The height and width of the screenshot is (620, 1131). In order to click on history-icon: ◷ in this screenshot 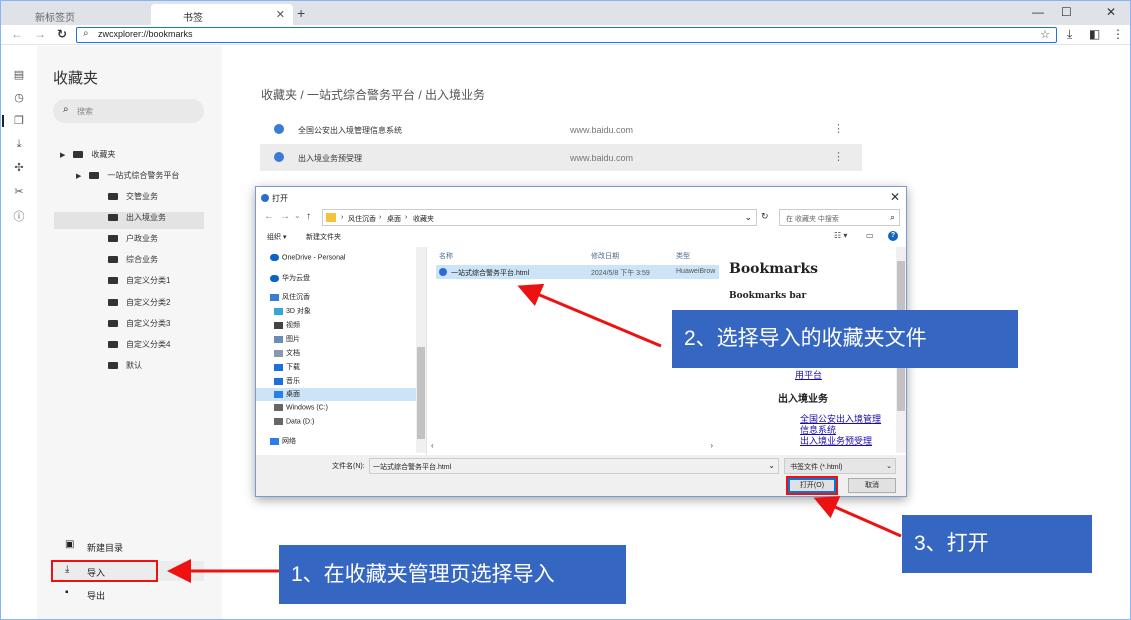, I will do `click(19, 97)`.